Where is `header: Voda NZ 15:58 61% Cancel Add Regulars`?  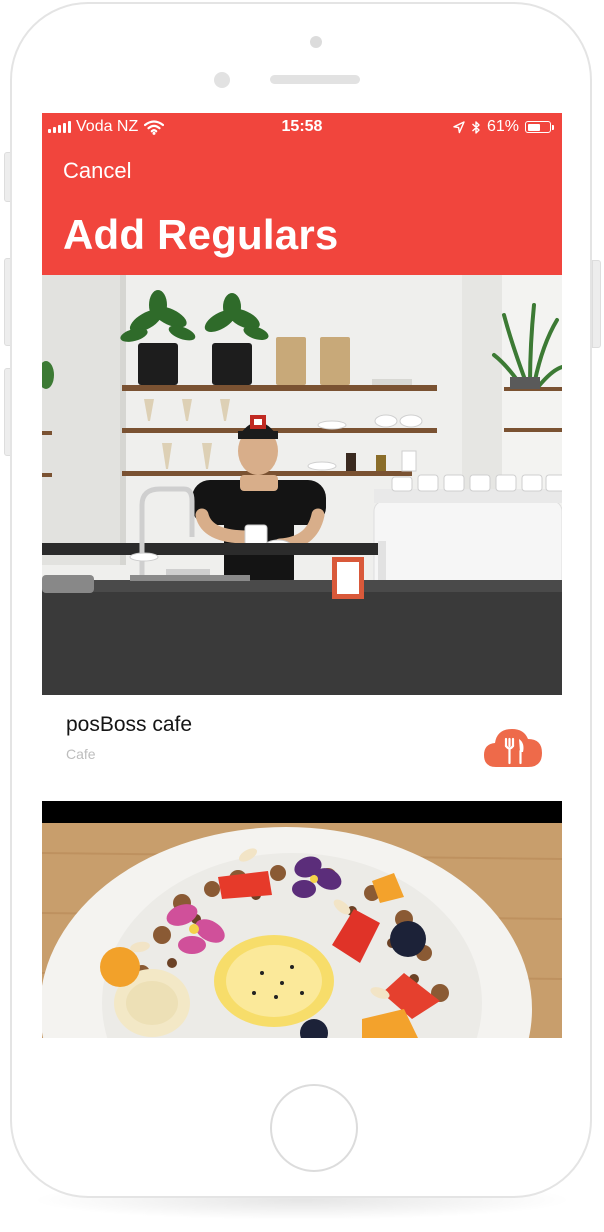 header: Voda NZ 15:58 61% Cancel Add Regulars is located at coordinates (302, 194).